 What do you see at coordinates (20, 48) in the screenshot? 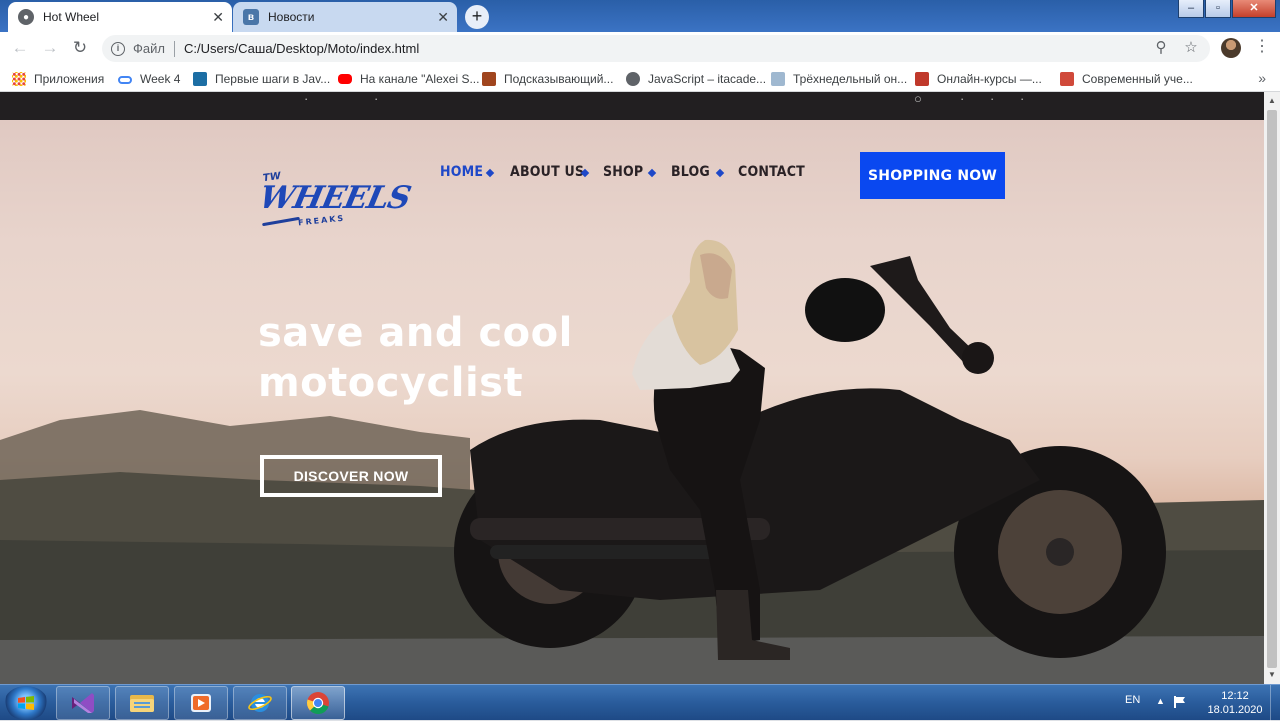
I see `back-arrow-icon: ←` at bounding box center [20, 48].